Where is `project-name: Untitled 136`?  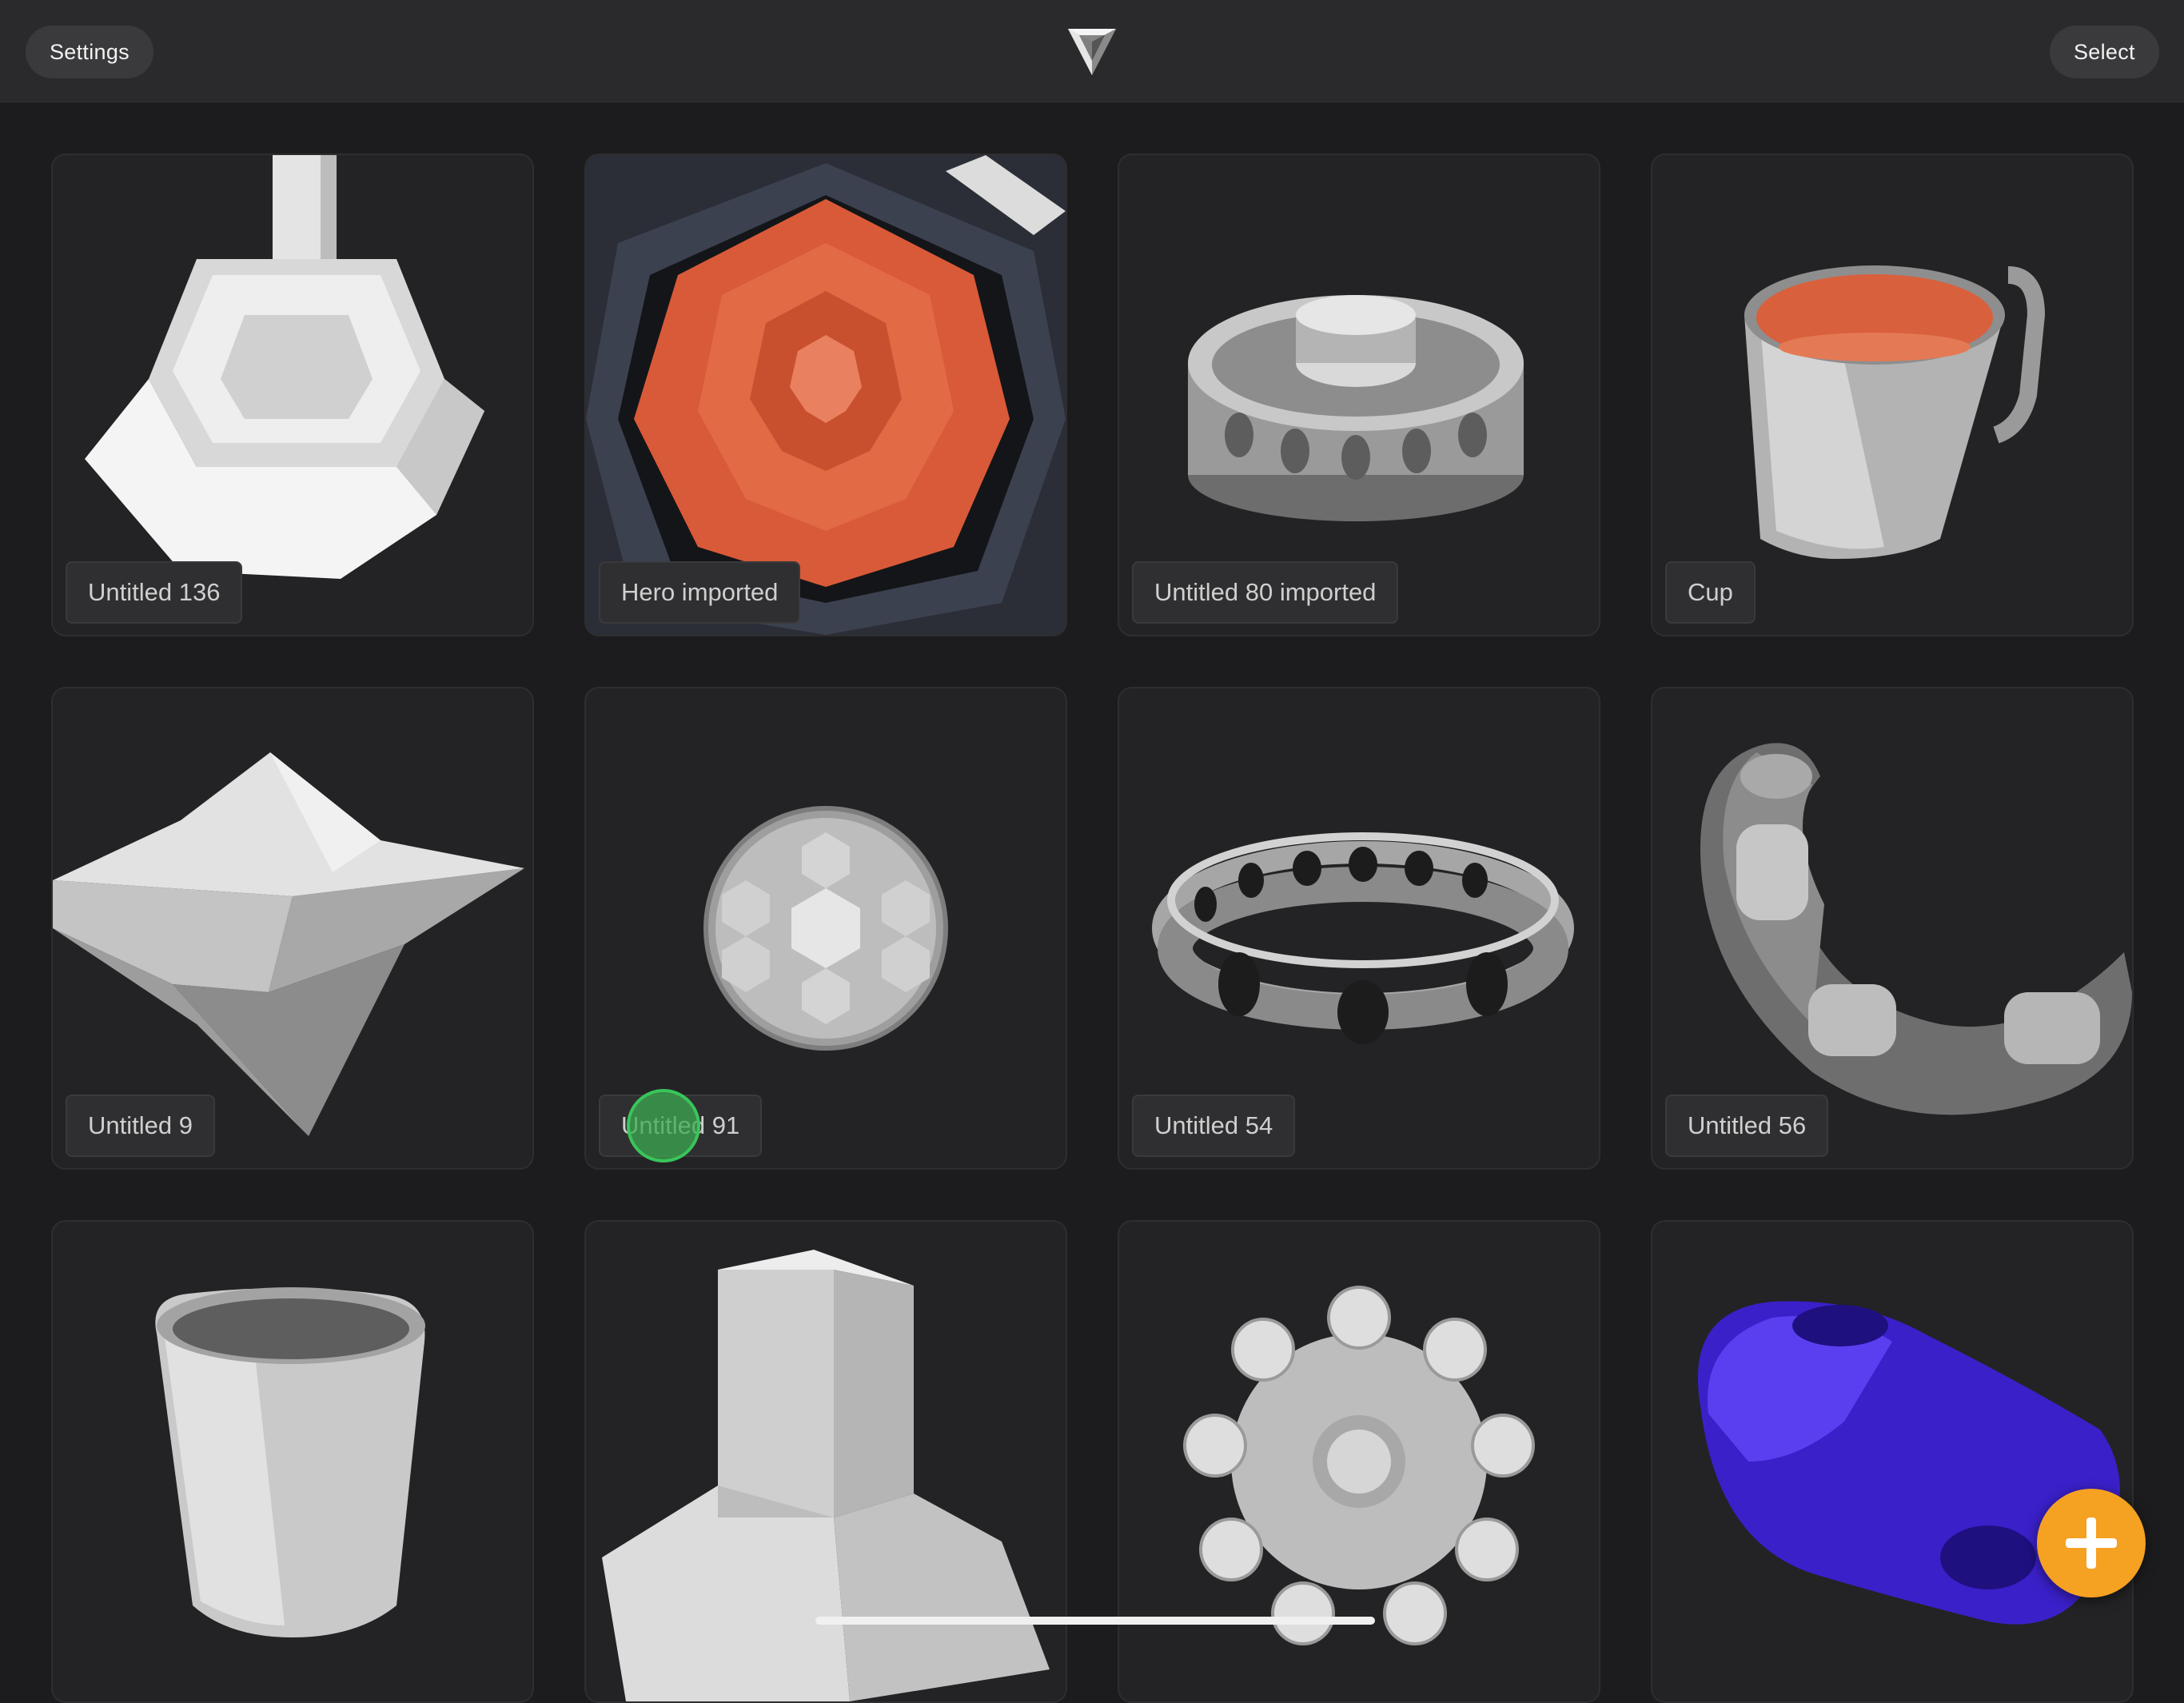 project-name: Untitled 136 is located at coordinates (154, 592).